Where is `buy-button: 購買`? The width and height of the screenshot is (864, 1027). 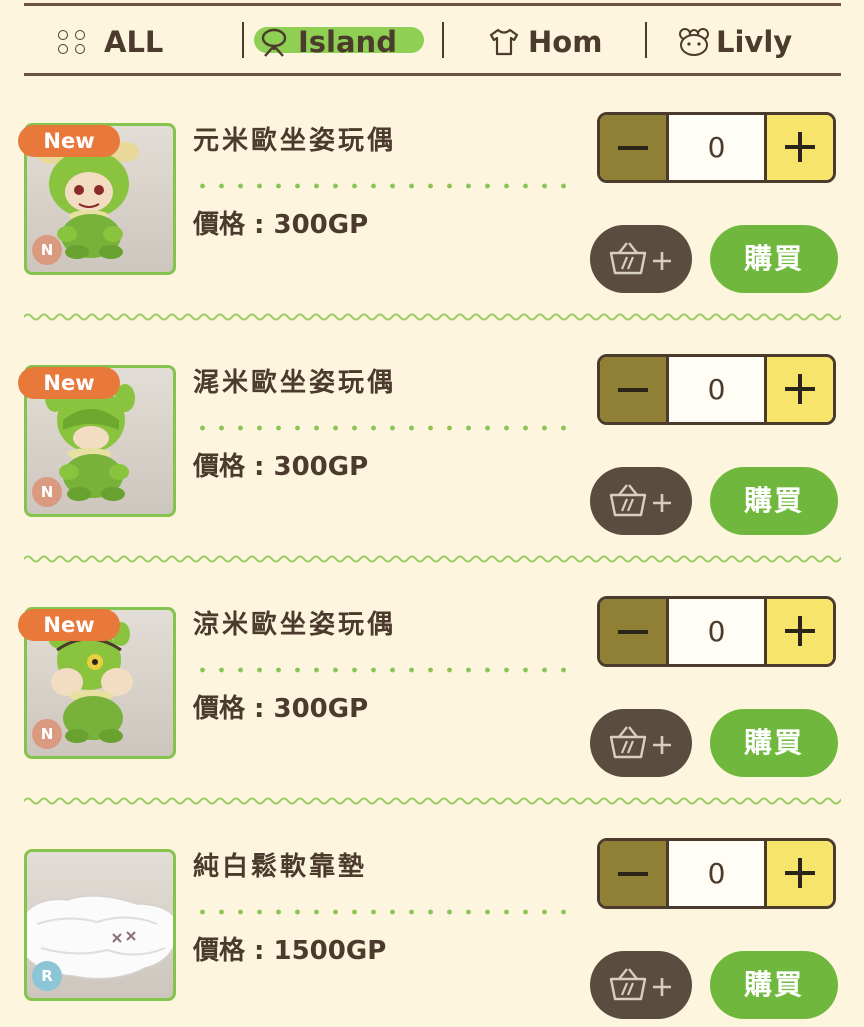 buy-button: 購買 is located at coordinates (774, 985).